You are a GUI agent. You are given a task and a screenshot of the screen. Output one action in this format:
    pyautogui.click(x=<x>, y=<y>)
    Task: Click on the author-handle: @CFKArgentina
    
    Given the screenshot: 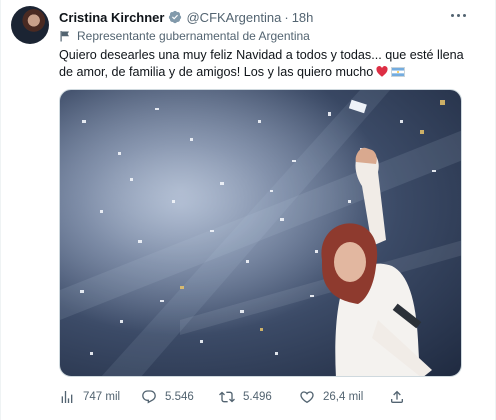 What is the action you would take?
    pyautogui.click(x=233, y=17)
    